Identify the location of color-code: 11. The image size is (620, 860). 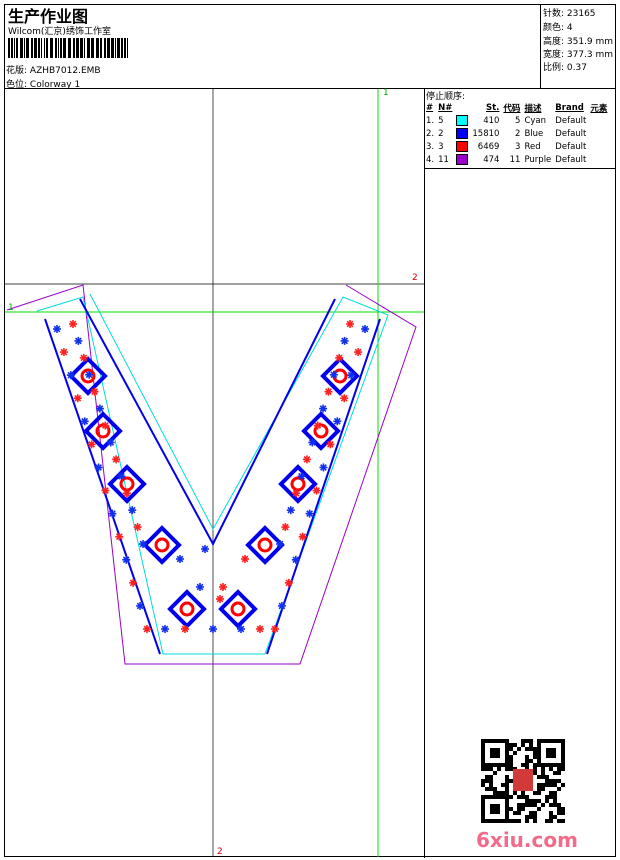
(515, 159).